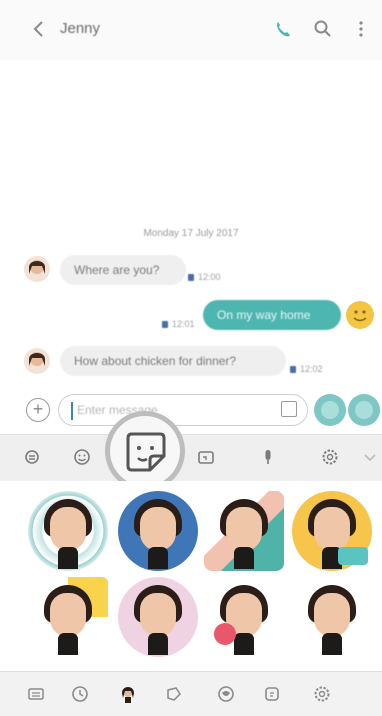  Describe the element at coordinates (323, 29) in the screenshot. I see `search-icon` at that location.